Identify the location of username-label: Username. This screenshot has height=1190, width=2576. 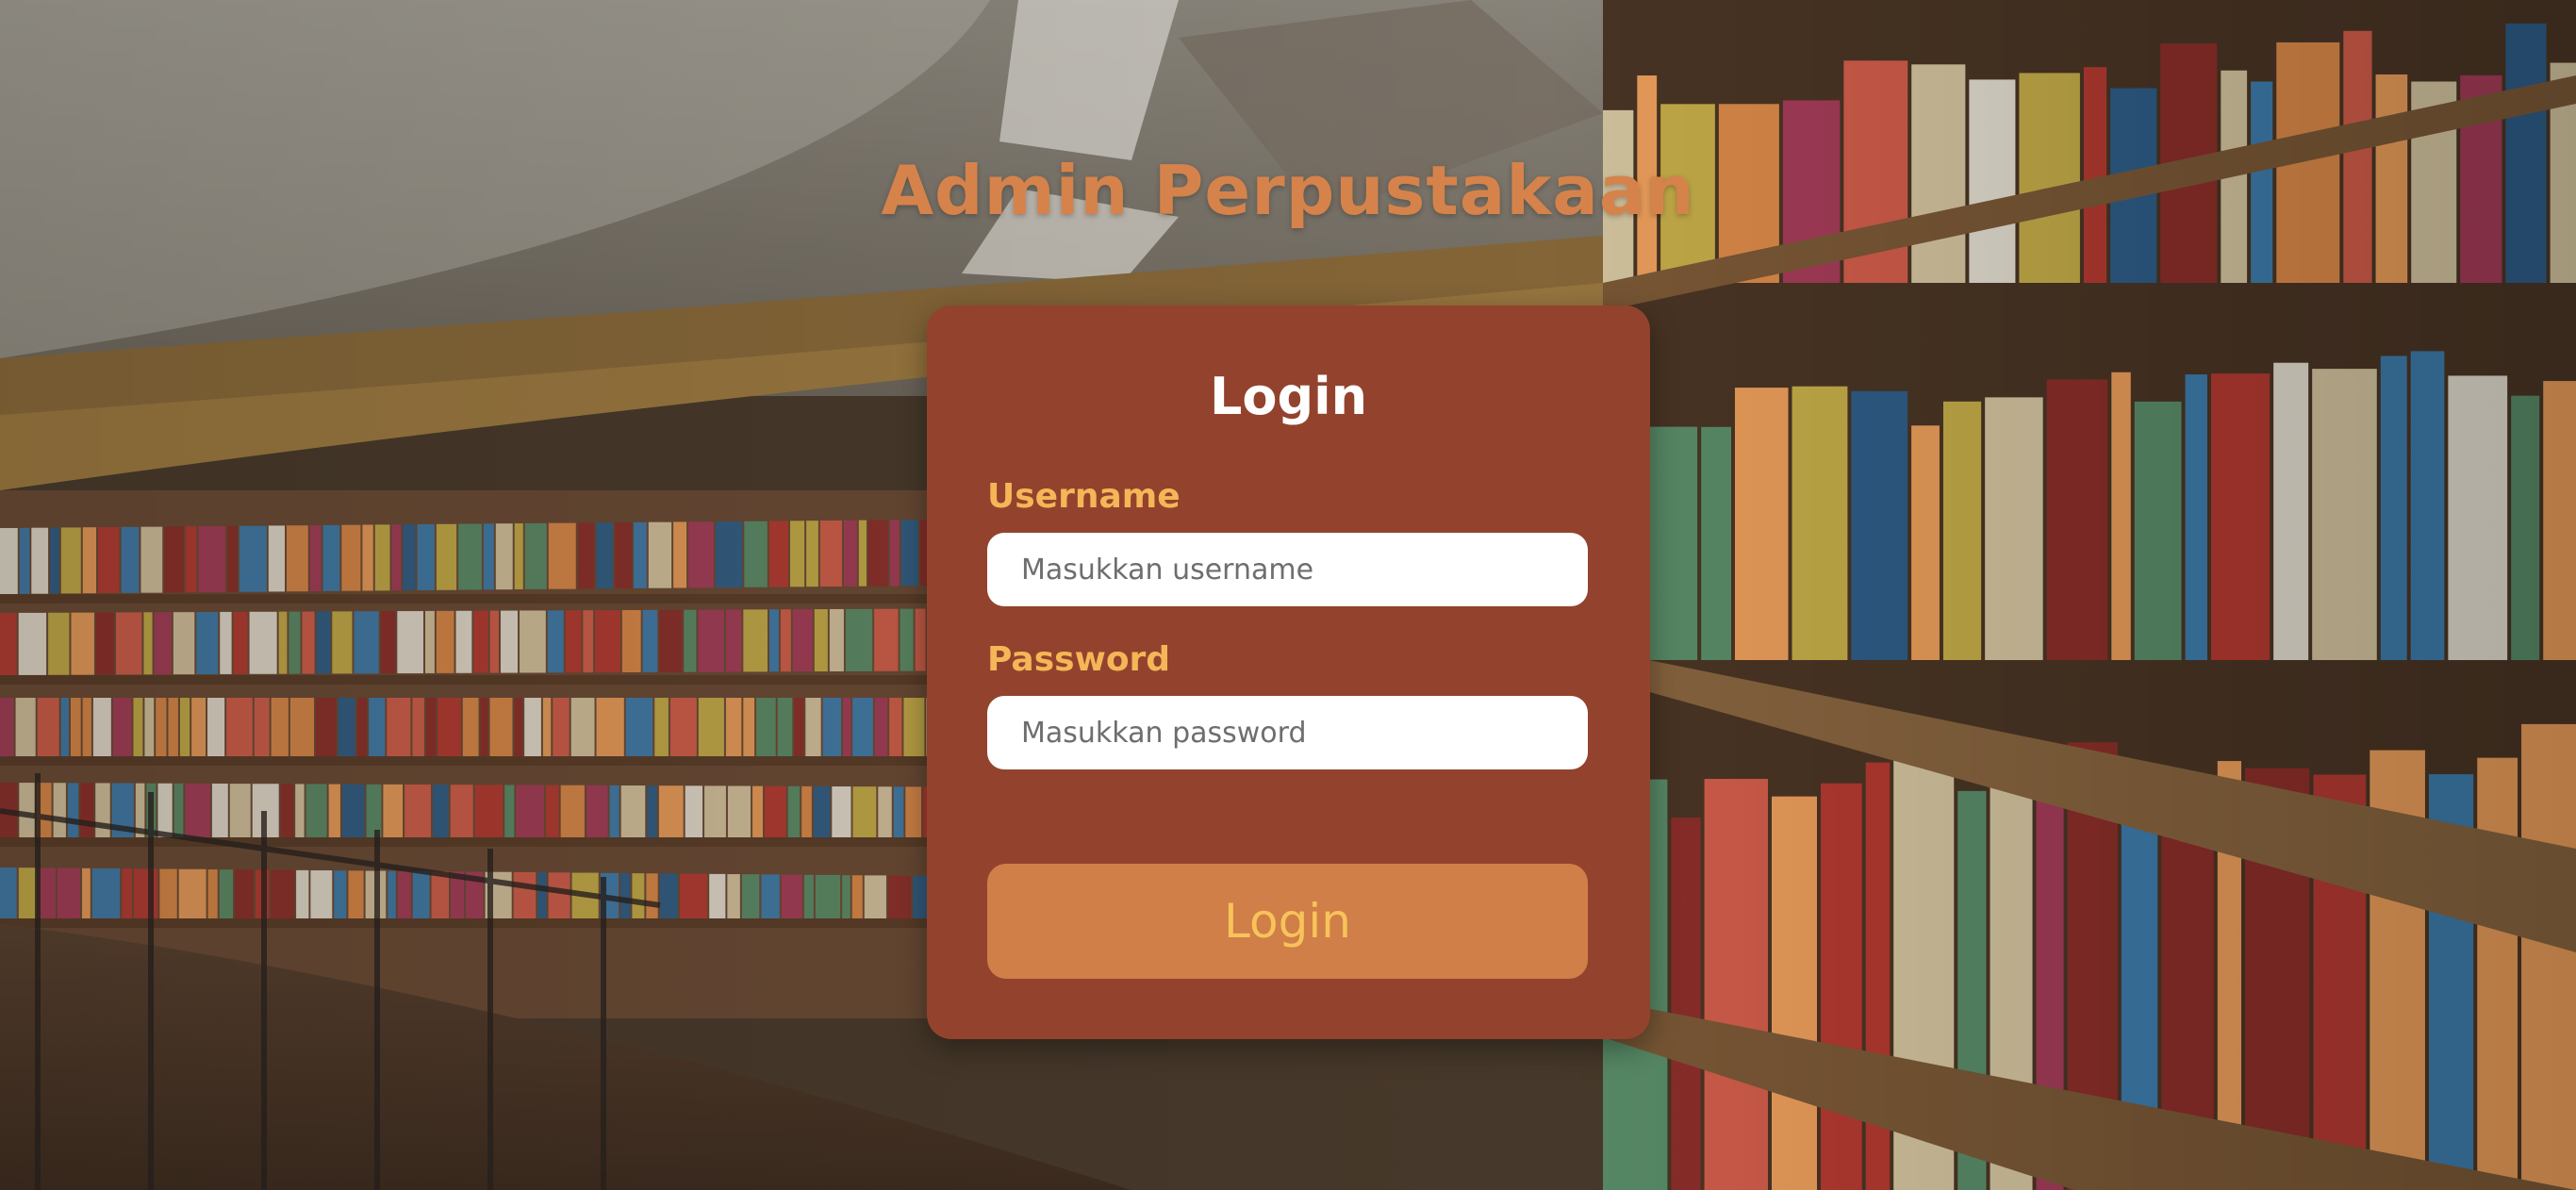
(1084, 496).